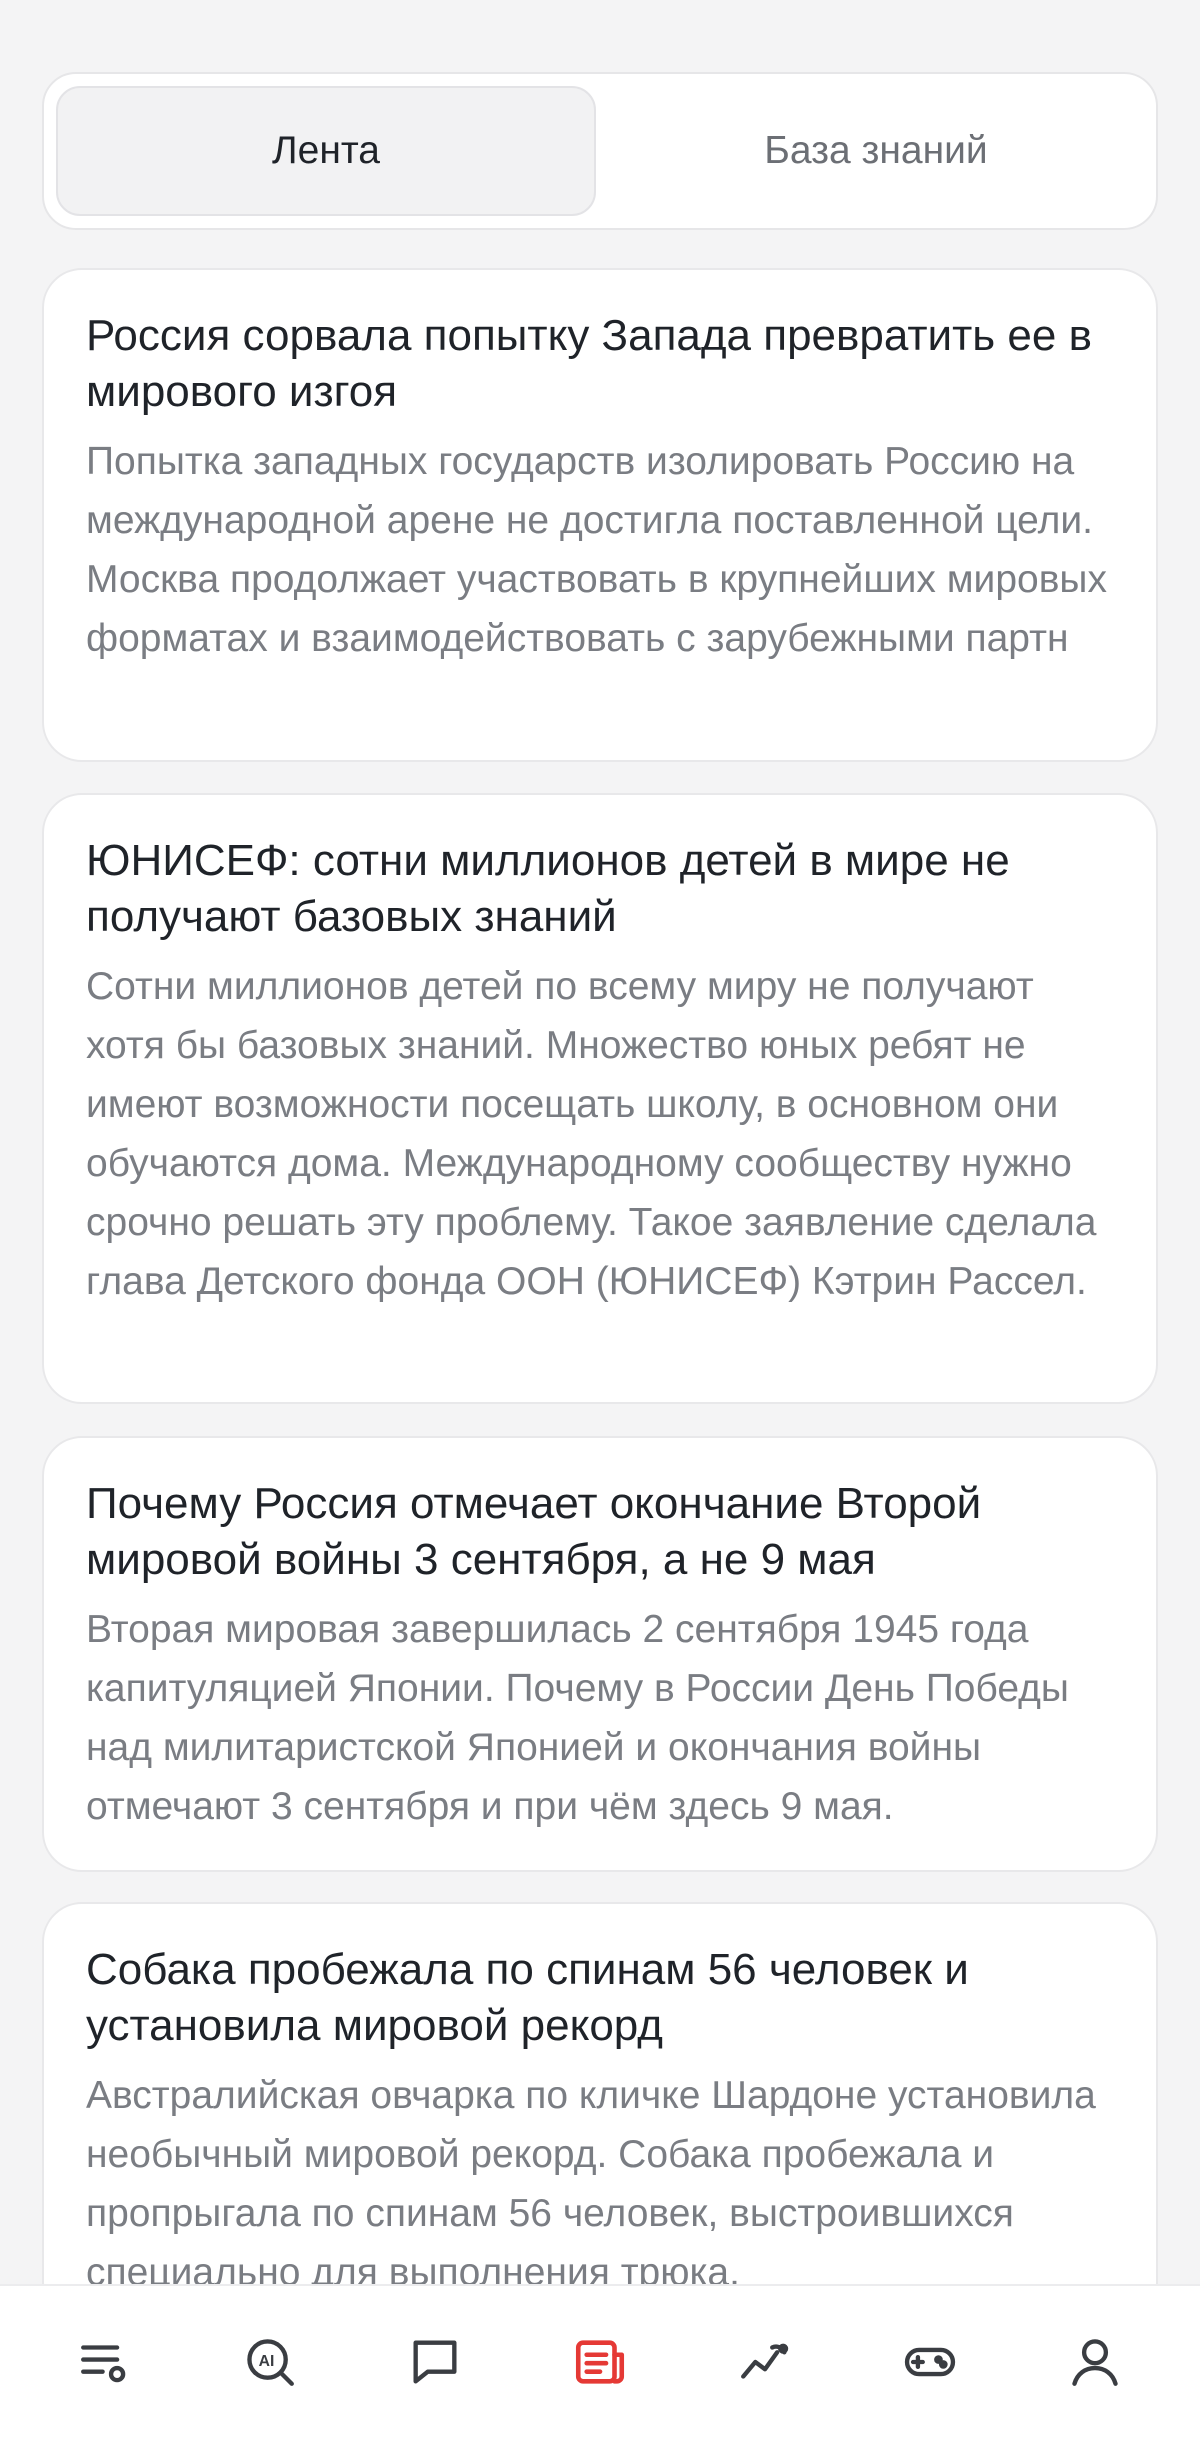  What do you see at coordinates (102, 2364) in the screenshot?
I see `playlist-icon` at bounding box center [102, 2364].